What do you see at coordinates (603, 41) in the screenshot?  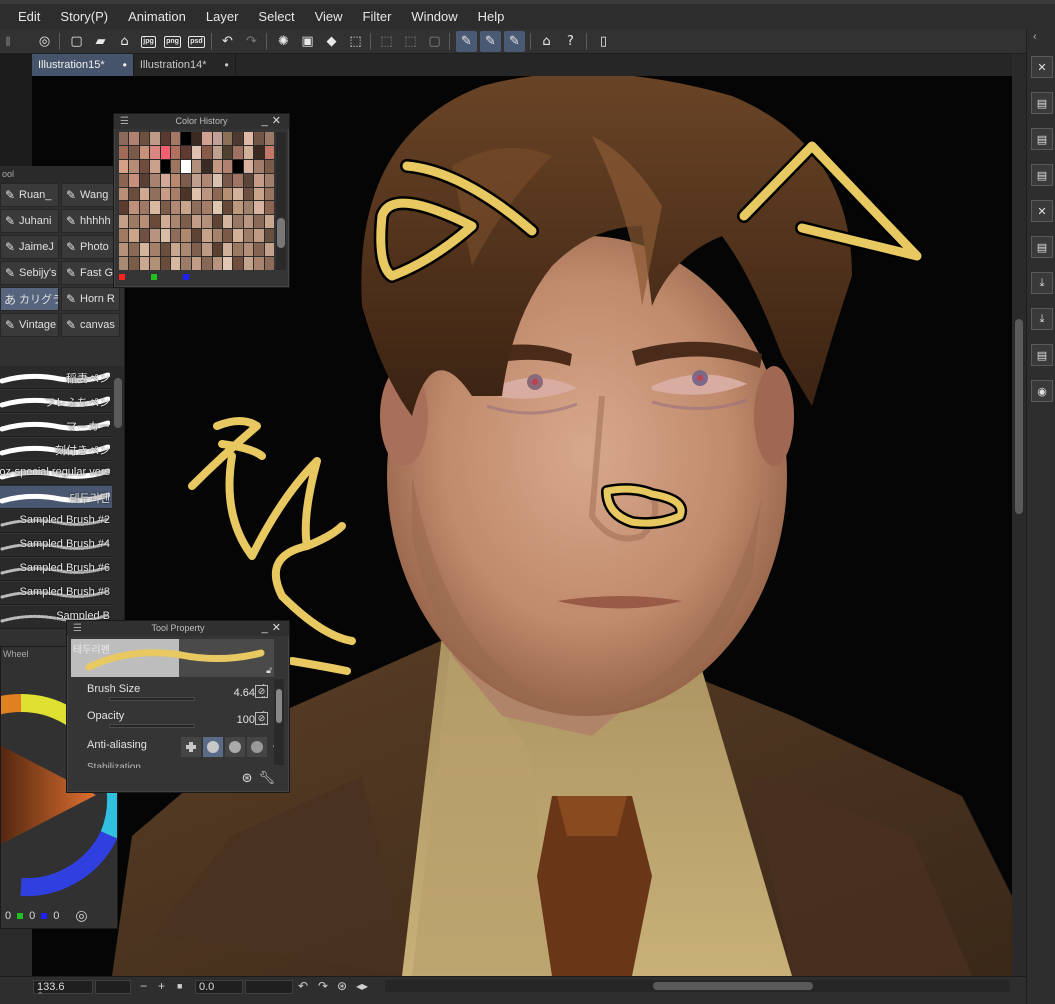 I see `companion-icon: ▯` at bounding box center [603, 41].